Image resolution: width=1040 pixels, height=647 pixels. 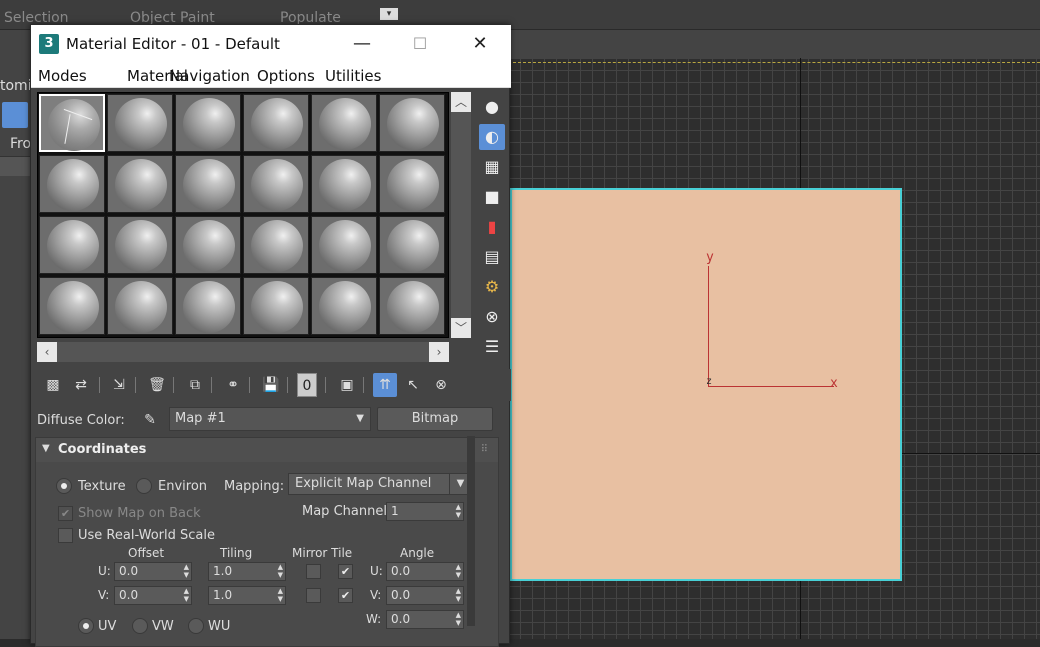 I want to click on menu-navigation: Navigation, so click(x=209, y=76).